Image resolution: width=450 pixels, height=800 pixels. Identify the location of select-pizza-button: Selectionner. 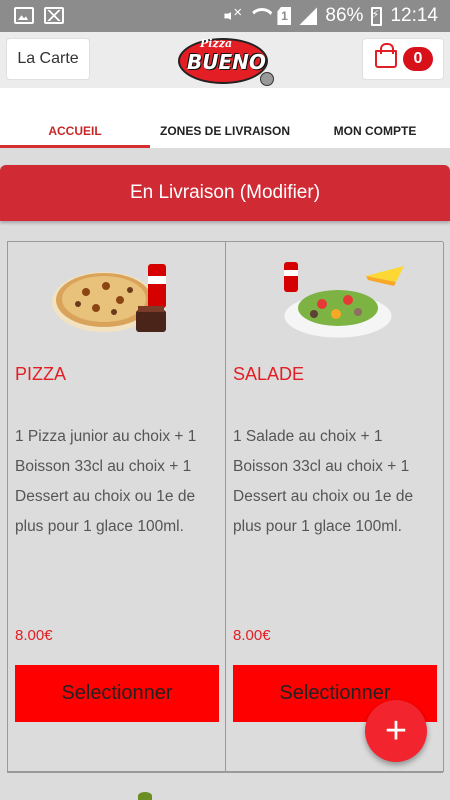
(117, 693).